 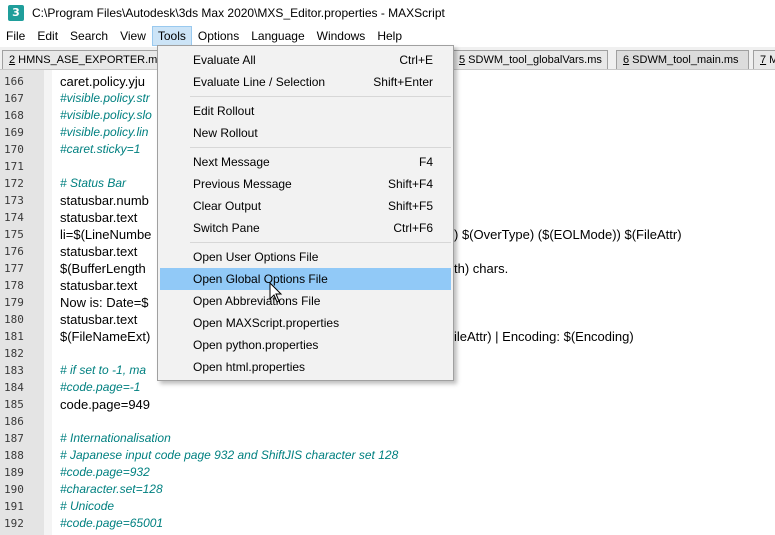 I want to click on menu-item-label: Open python.properties, so click(x=256, y=345).